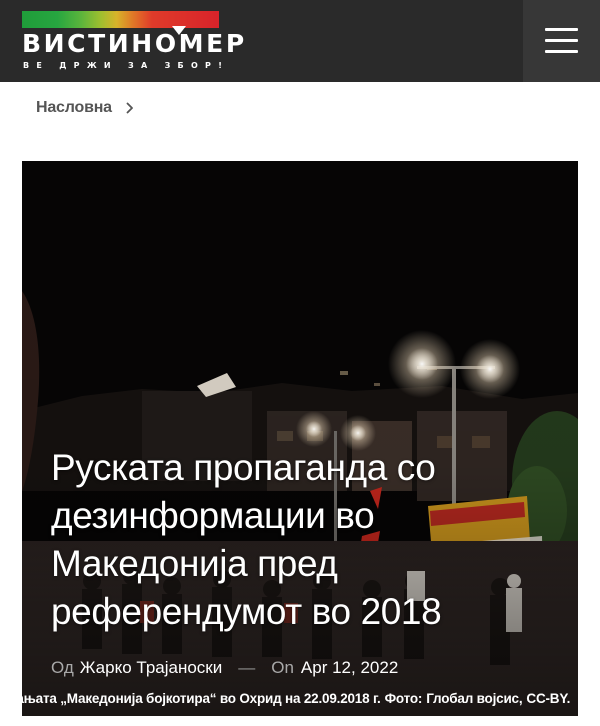  What do you see at coordinates (120, 19) in the screenshot?
I see `logo-color-bar` at bounding box center [120, 19].